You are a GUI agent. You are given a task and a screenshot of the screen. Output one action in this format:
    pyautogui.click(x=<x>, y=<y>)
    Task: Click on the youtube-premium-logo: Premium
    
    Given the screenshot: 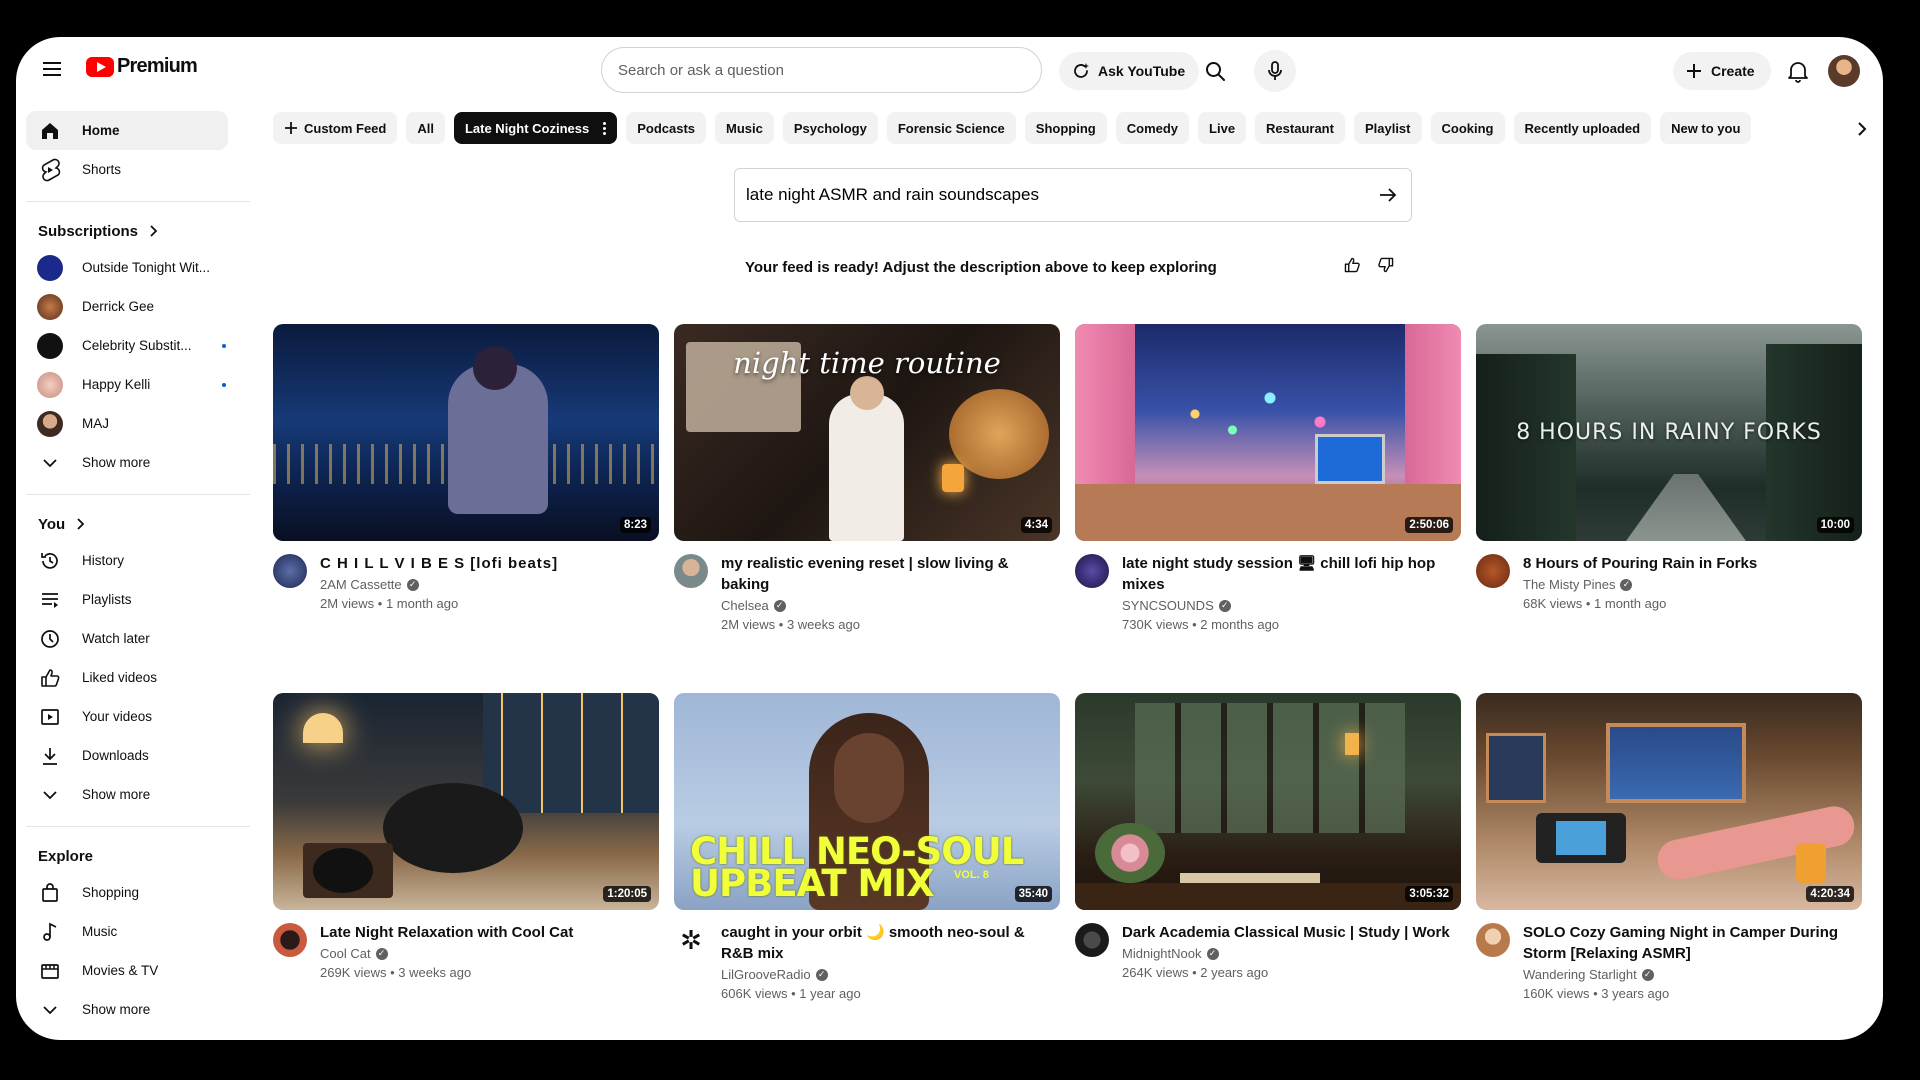 What is the action you would take?
    pyautogui.click(x=142, y=66)
    